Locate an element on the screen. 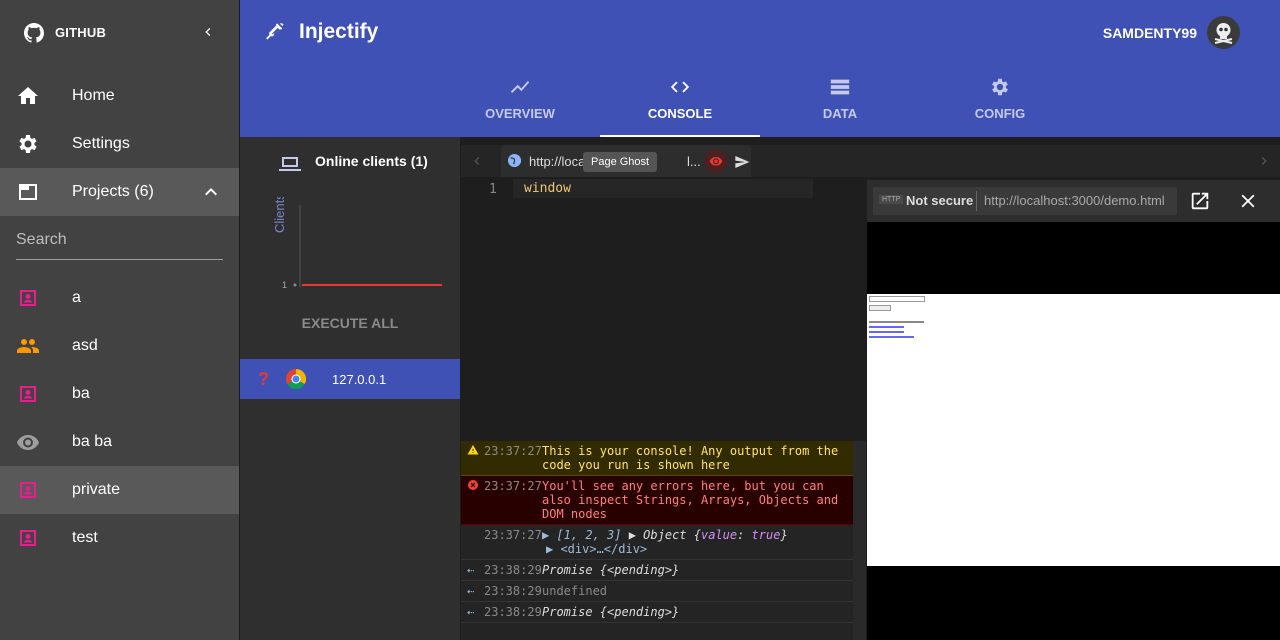 This screenshot has width=1280, height=640. home-icon is located at coordinates (28, 95).